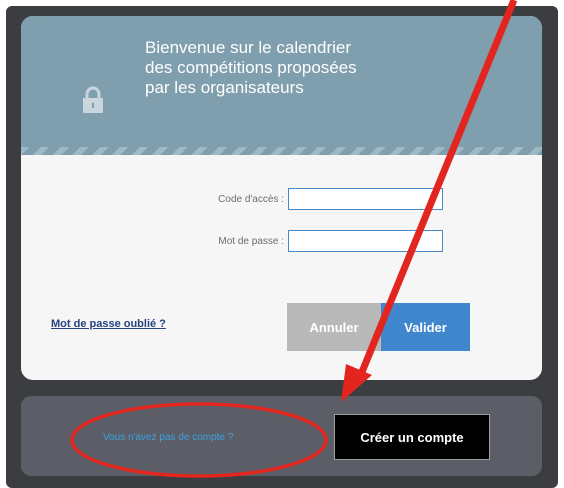 Image resolution: width=564 pixels, height=488 pixels. Describe the element at coordinates (251, 241) in the screenshot. I see `password-label: Mot de passe :` at that location.